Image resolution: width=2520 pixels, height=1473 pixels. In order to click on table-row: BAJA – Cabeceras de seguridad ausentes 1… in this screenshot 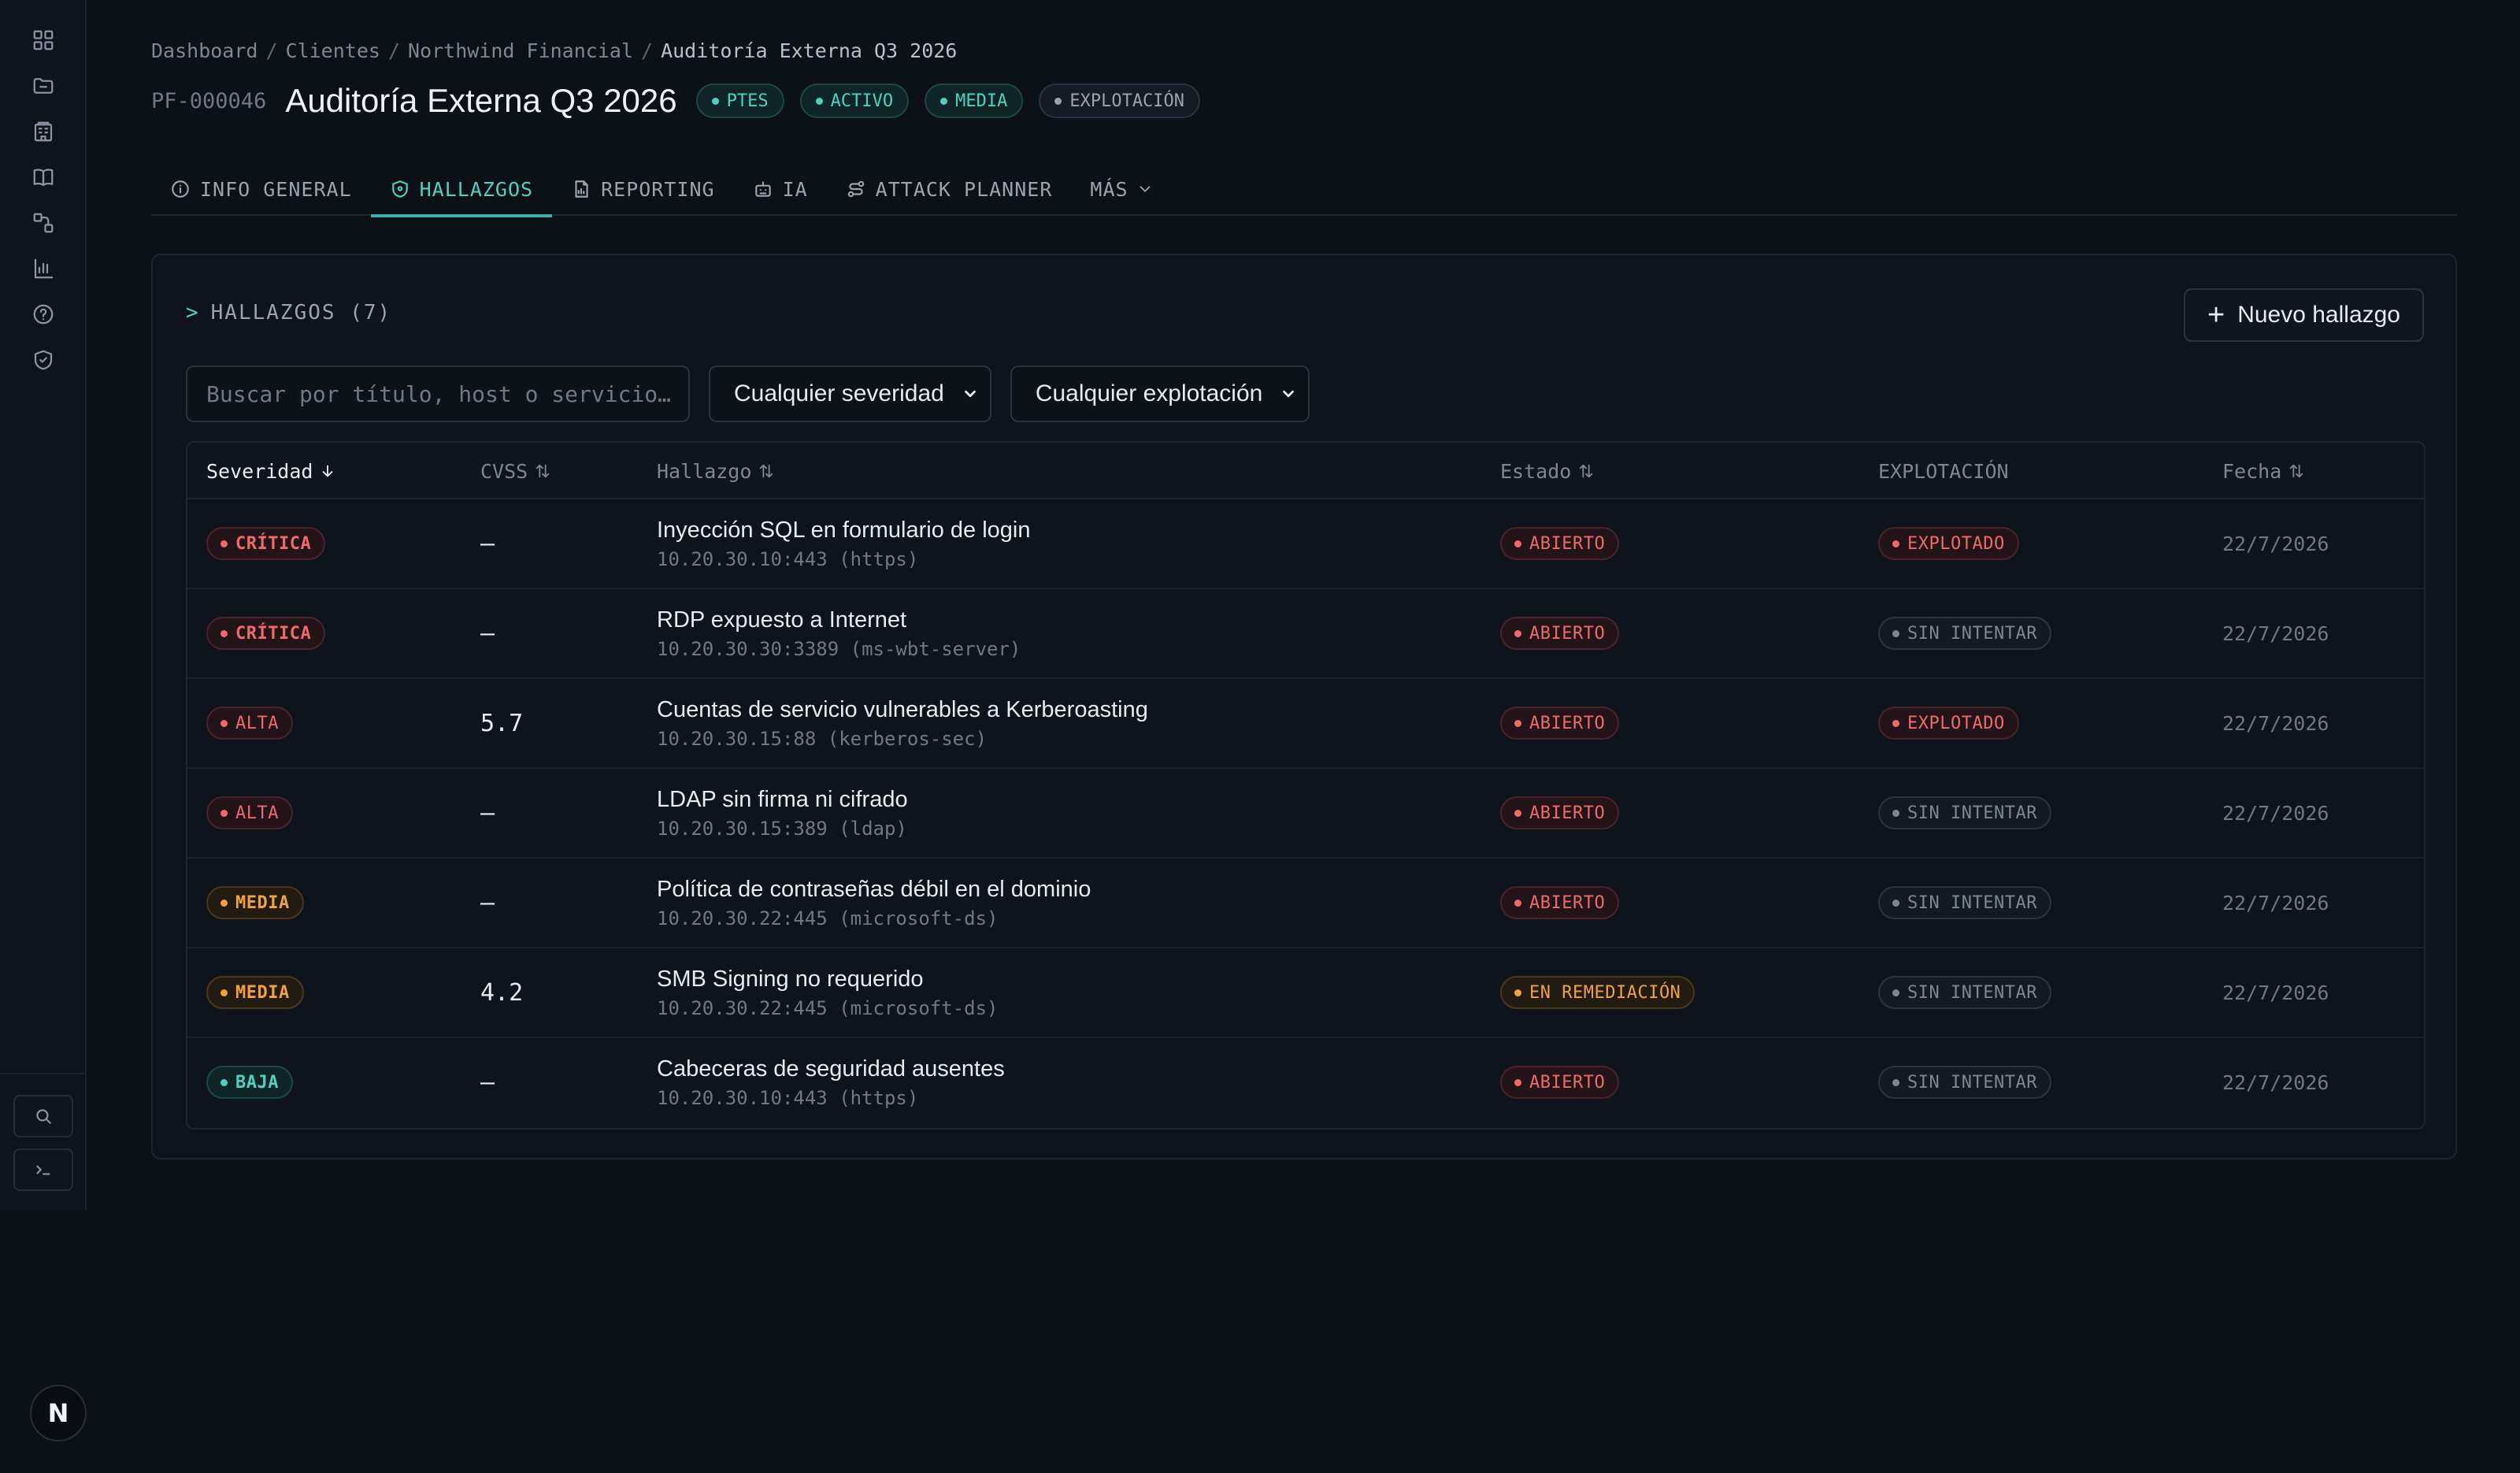, I will do `click(1305, 1083)`.